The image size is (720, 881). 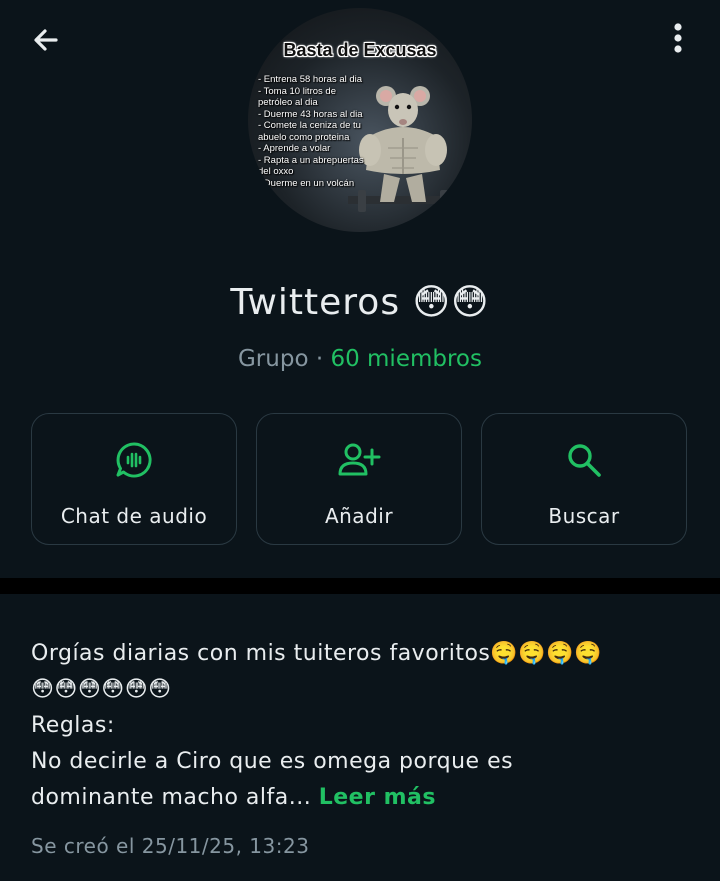 I want to click on group-meta: Grupo · 60 miembros, so click(x=360, y=359).